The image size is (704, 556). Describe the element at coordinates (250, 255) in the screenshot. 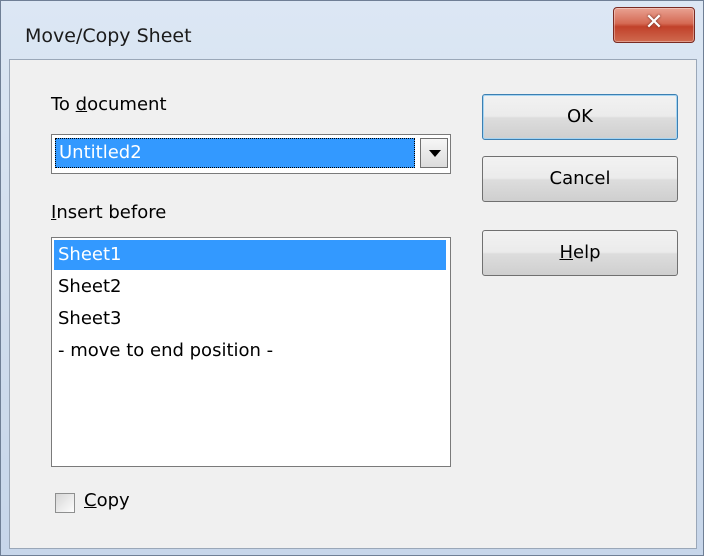

I see `list-item-sheet1: Sheet1` at that location.